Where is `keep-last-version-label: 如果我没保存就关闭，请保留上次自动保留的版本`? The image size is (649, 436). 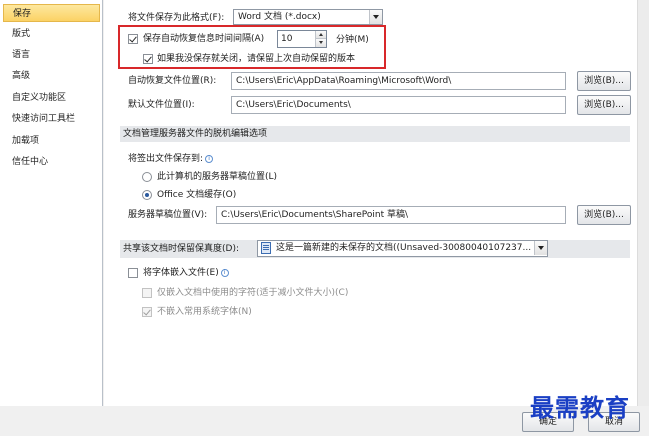
keep-last-version-label: 如果我没保存就关闭，请保留上次自动保留的版本 is located at coordinates (256, 59).